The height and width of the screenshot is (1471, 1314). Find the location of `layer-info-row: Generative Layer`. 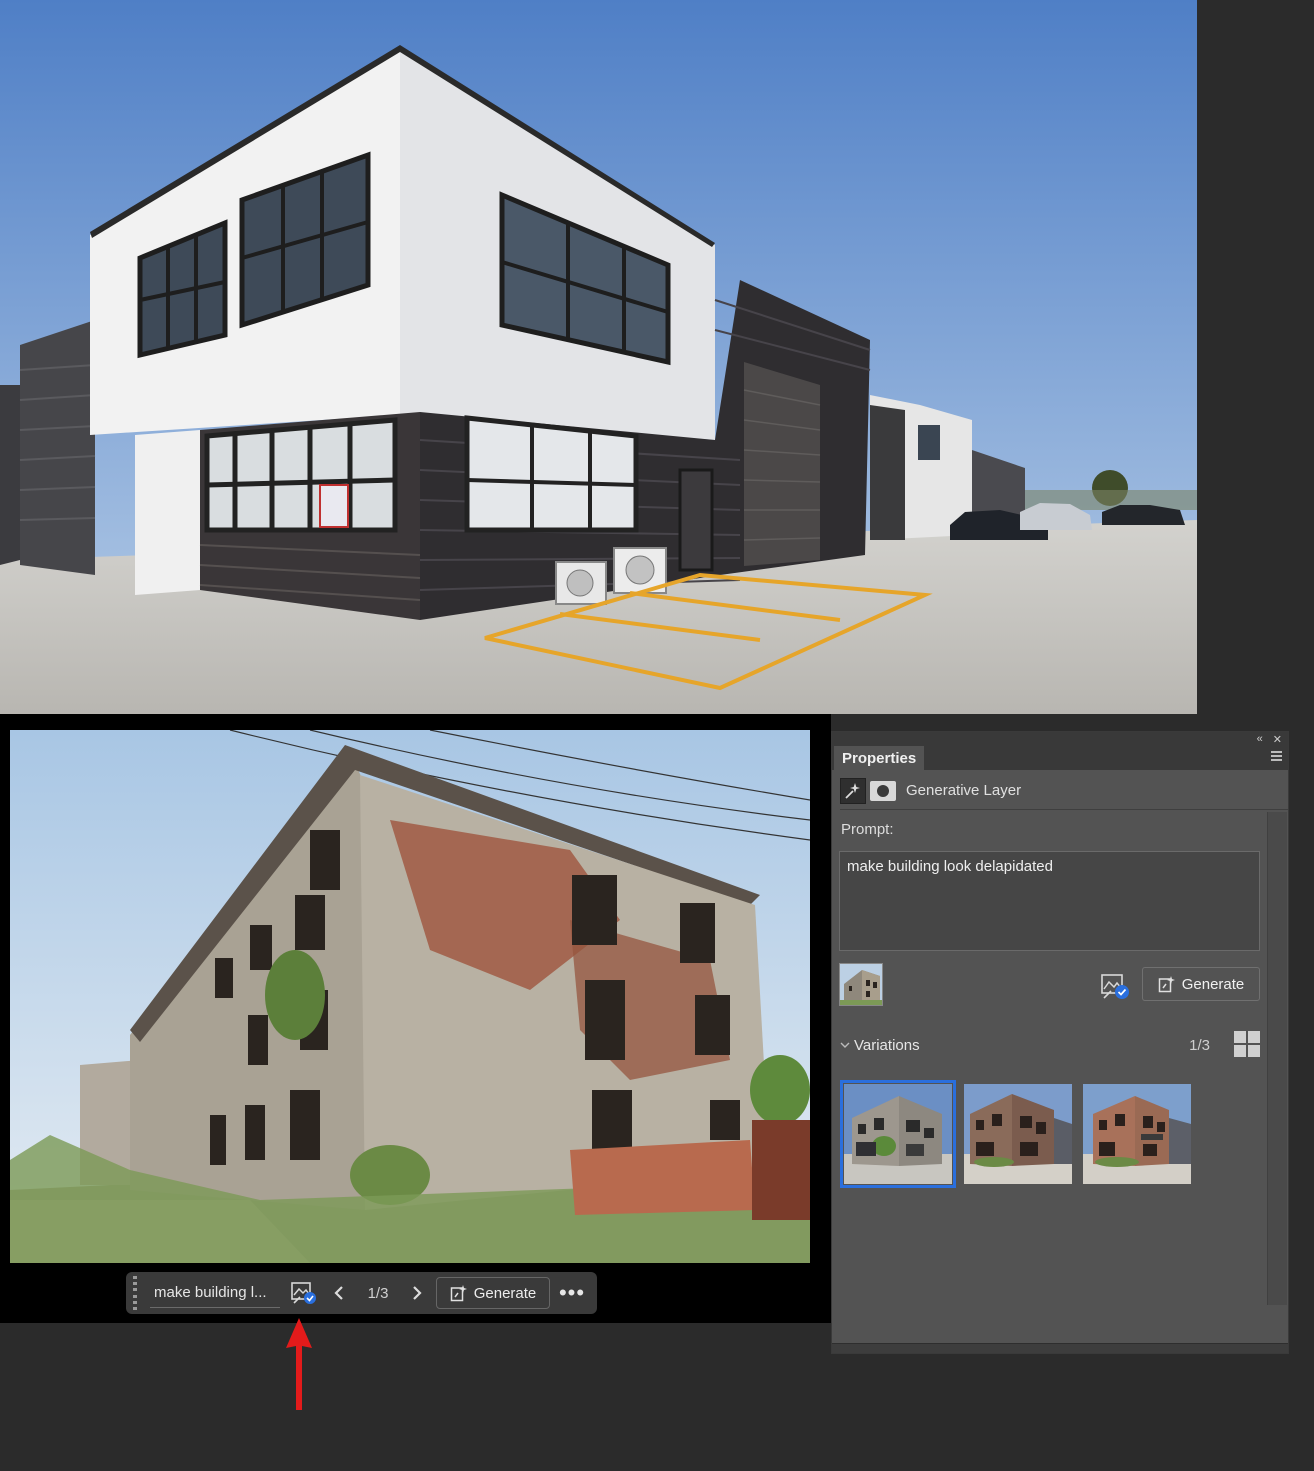

layer-info-row: Generative Layer is located at coordinates (1064, 791).